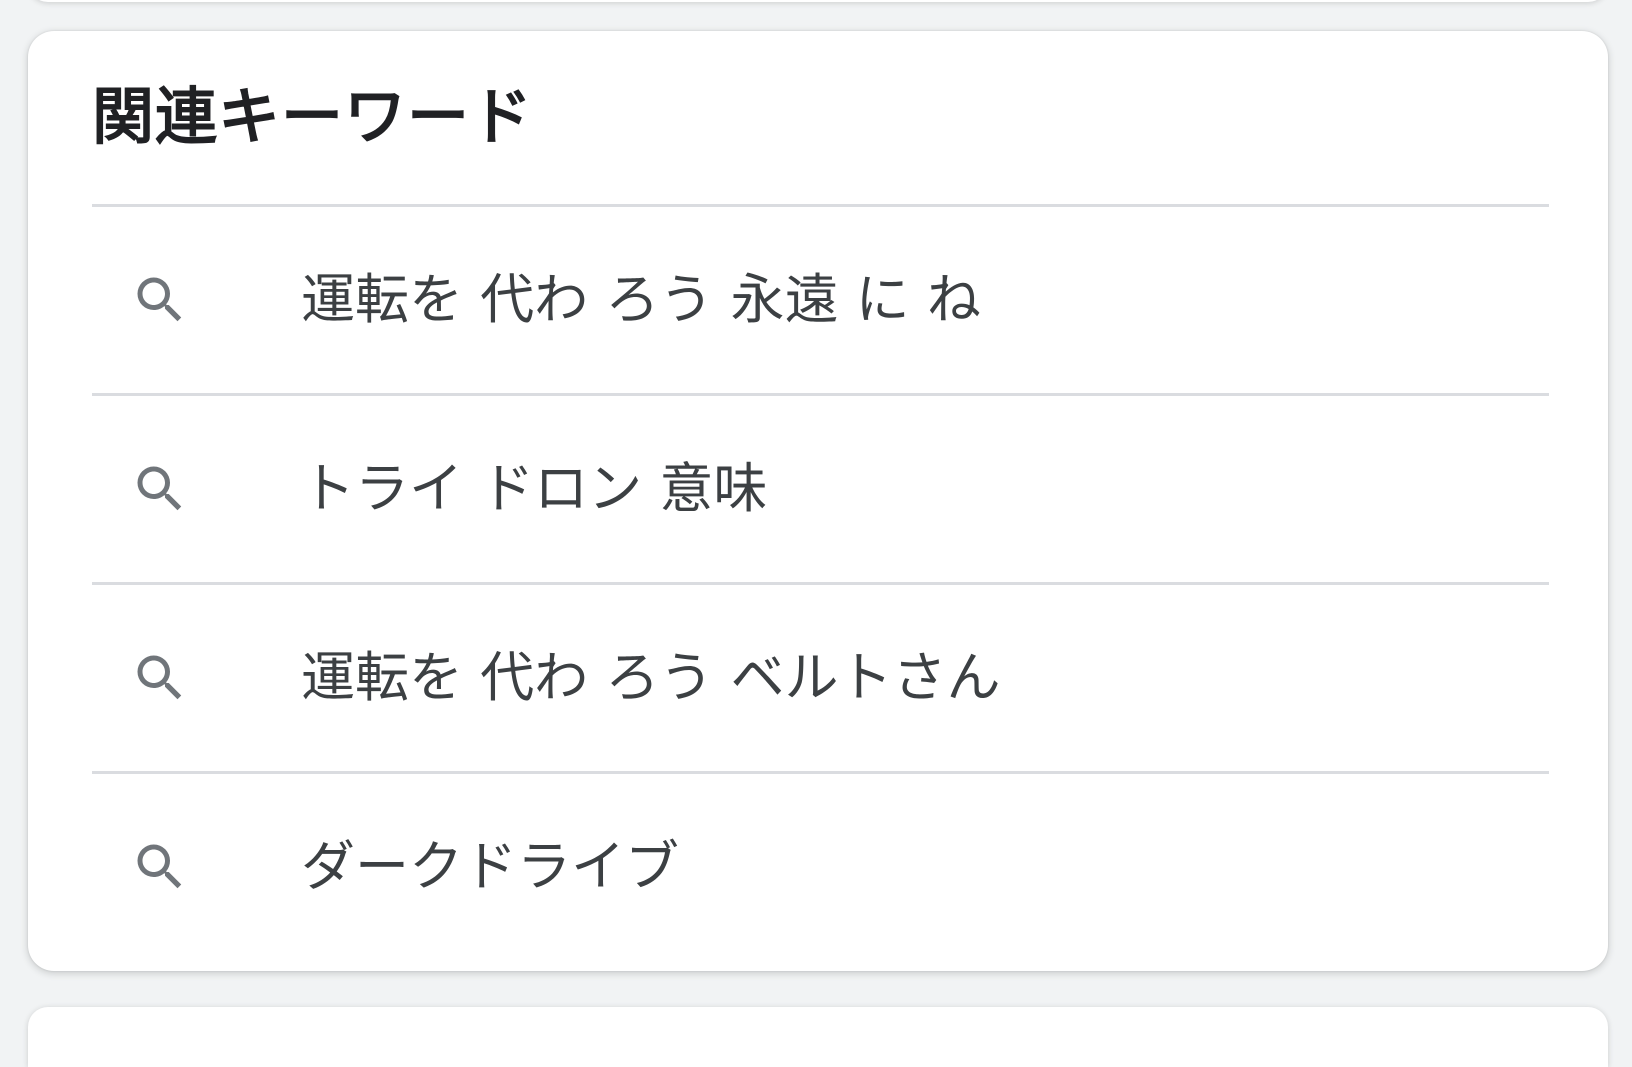  What do you see at coordinates (651, 677) in the screenshot?
I see `related-keyword-label: 運転を 代わ ろう ベルトさん` at bounding box center [651, 677].